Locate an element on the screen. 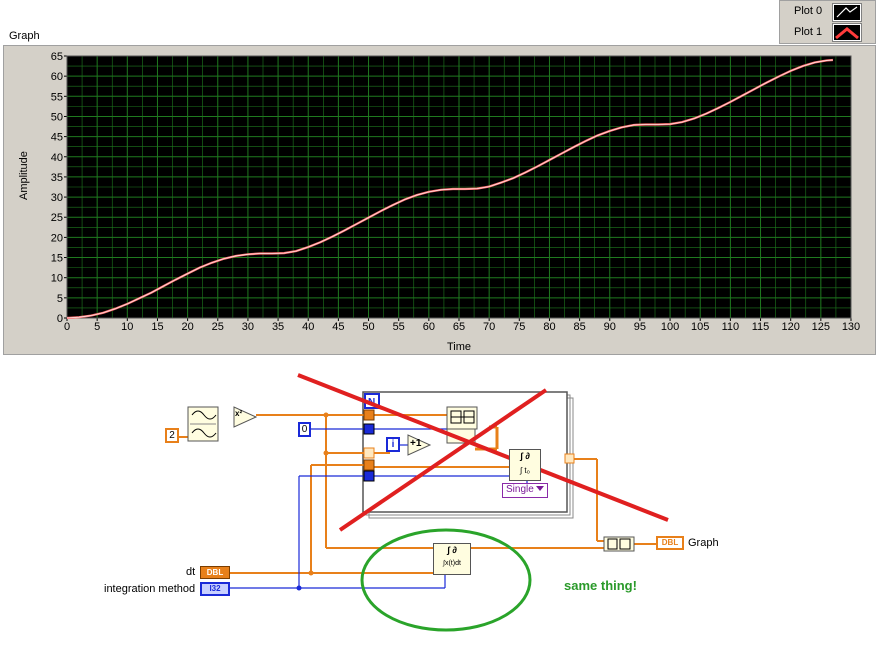 Image resolution: width=880 pixels, height=660 pixels. chevron-down-icon is located at coordinates (540, 488).